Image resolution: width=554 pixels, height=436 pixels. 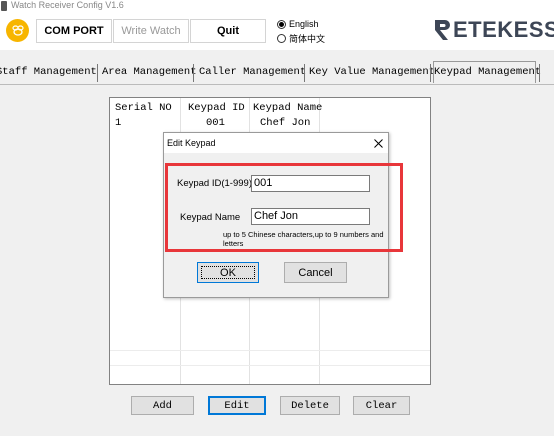 What do you see at coordinates (372, 72) in the screenshot?
I see `tab-key-value-management: Key Value Management` at bounding box center [372, 72].